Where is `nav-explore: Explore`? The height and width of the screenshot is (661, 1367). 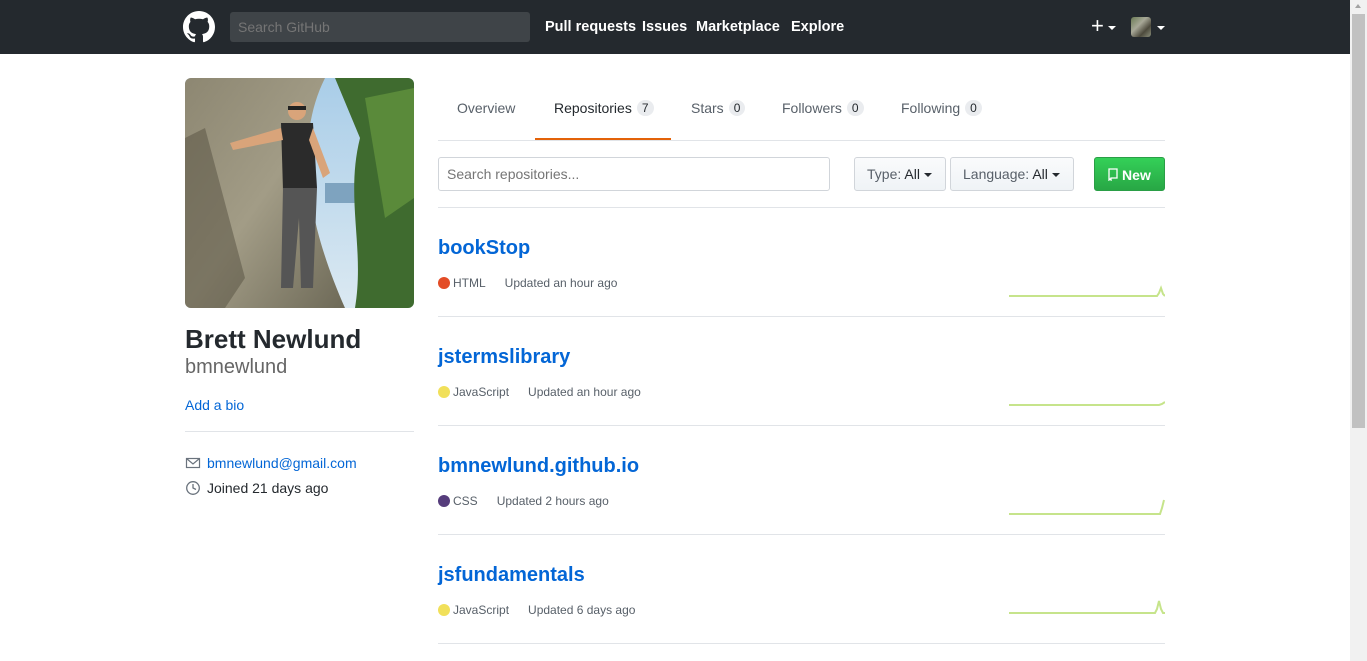 nav-explore: Explore is located at coordinates (817, 27).